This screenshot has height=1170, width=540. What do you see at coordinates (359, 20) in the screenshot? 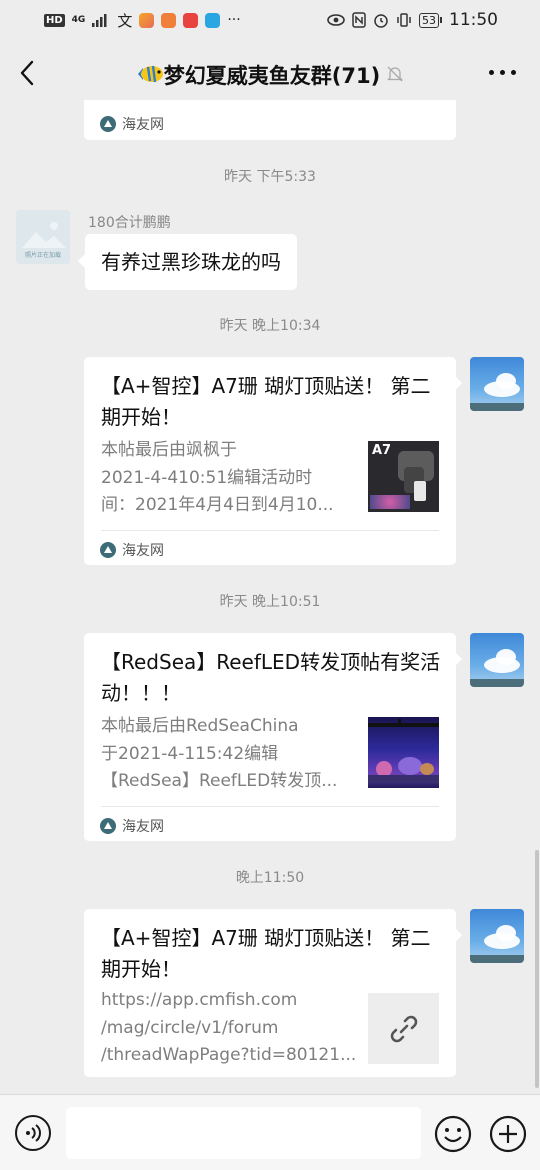
I see `nfc-icon` at bounding box center [359, 20].